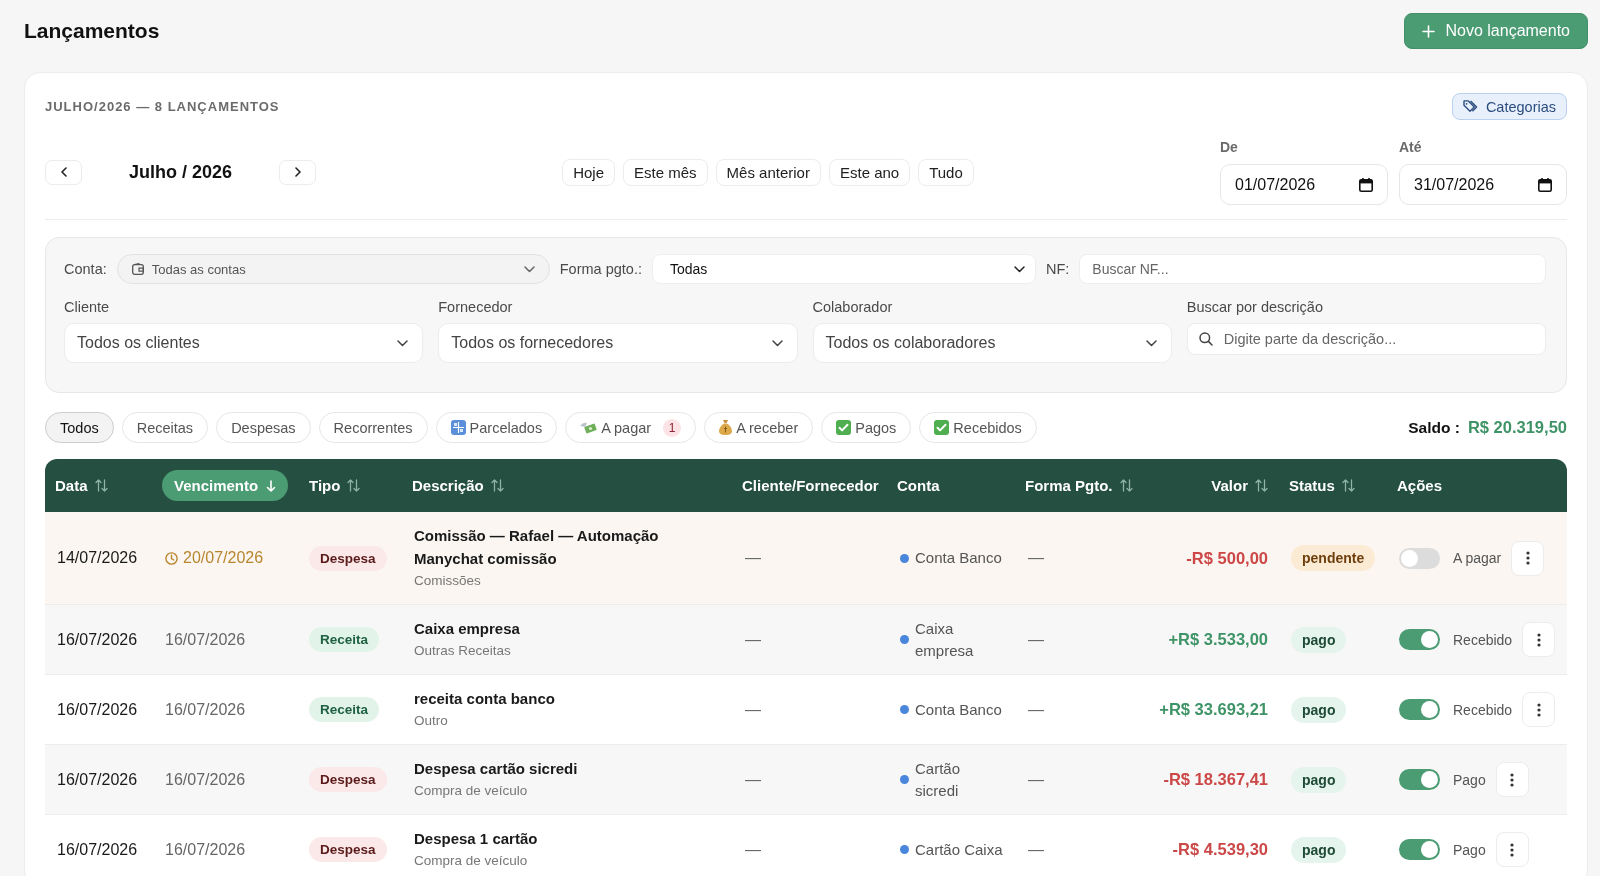  Describe the element at coordinates (81, 485) in the screenshot. I see `column-header: Data` at that location.